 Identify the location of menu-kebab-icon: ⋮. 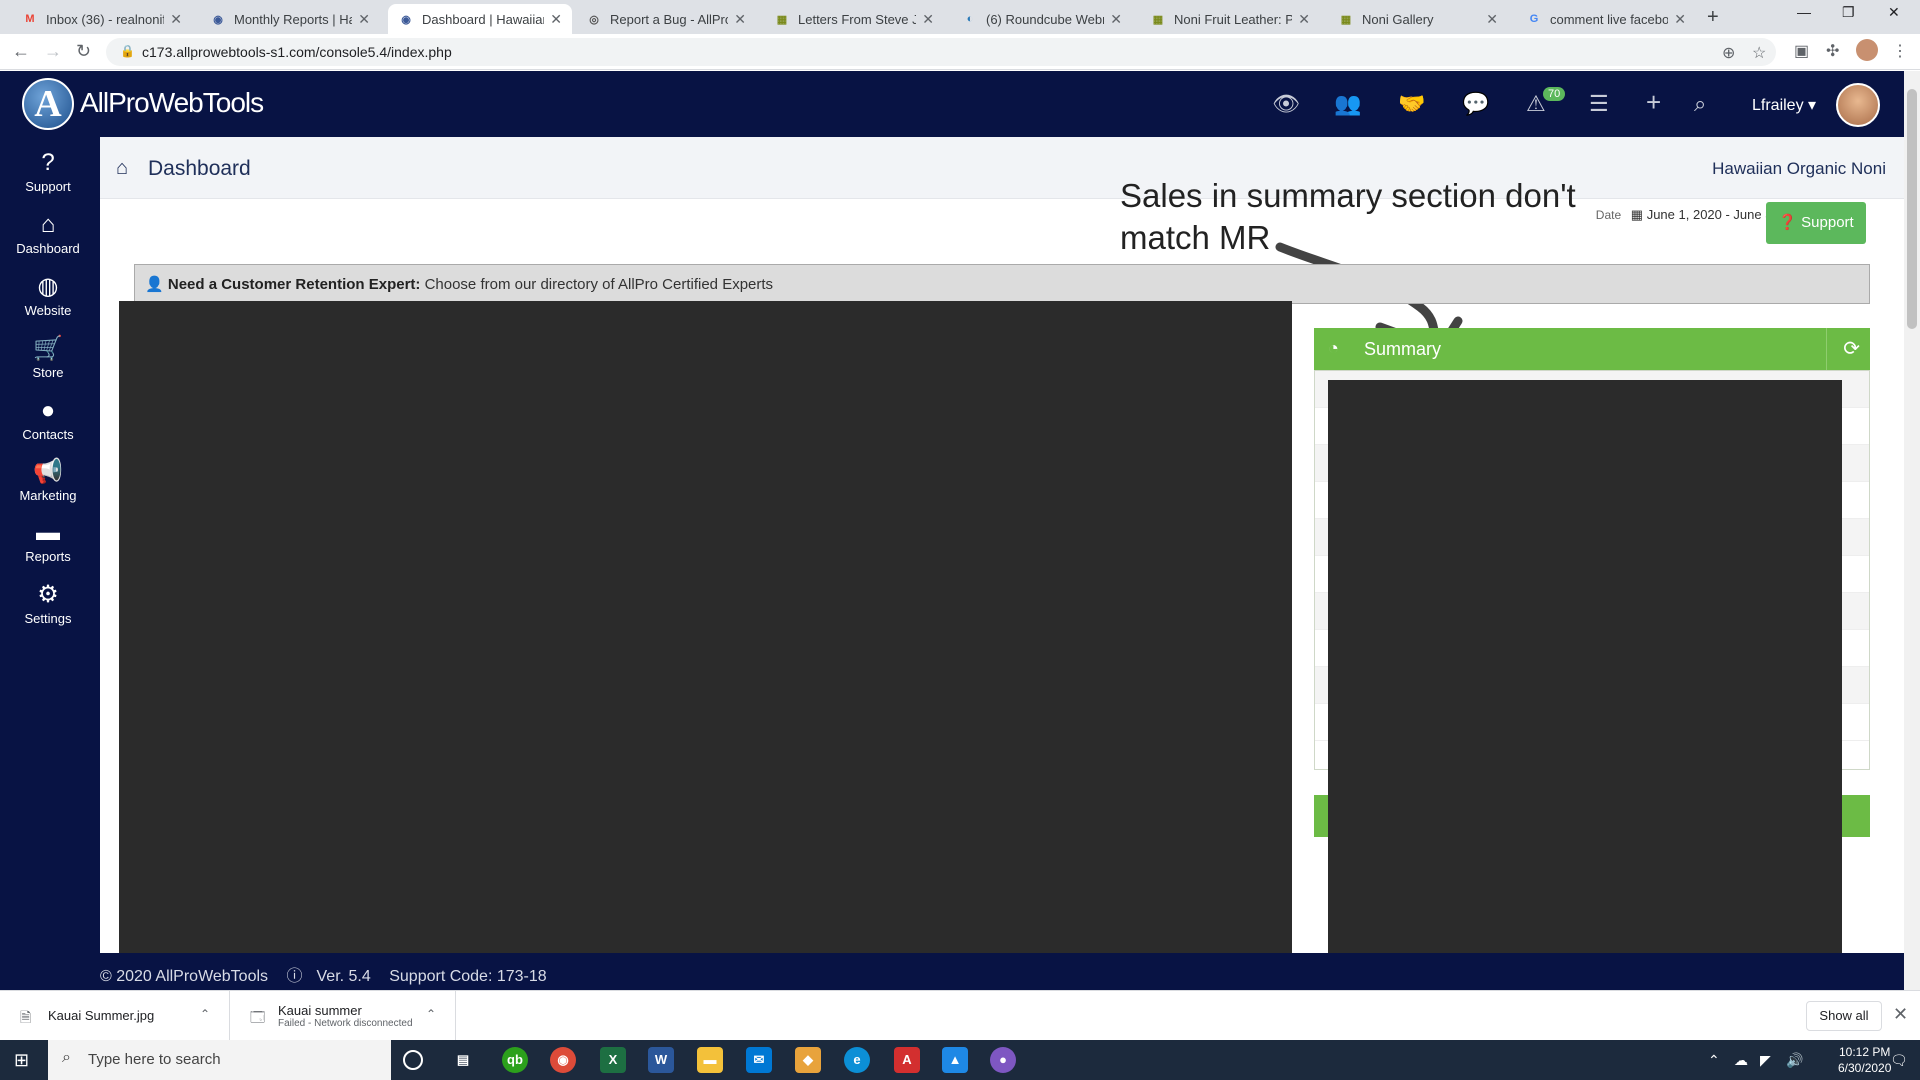
(1900, 51).